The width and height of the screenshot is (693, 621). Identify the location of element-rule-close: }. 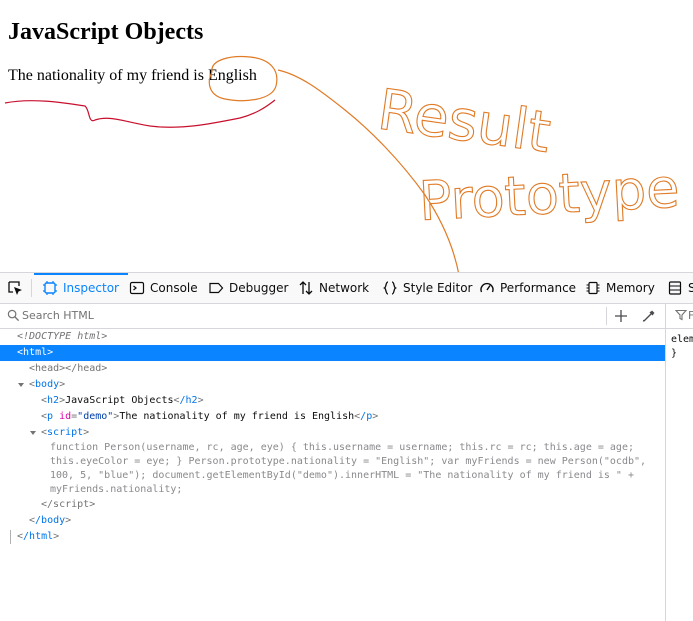
(674, 353).